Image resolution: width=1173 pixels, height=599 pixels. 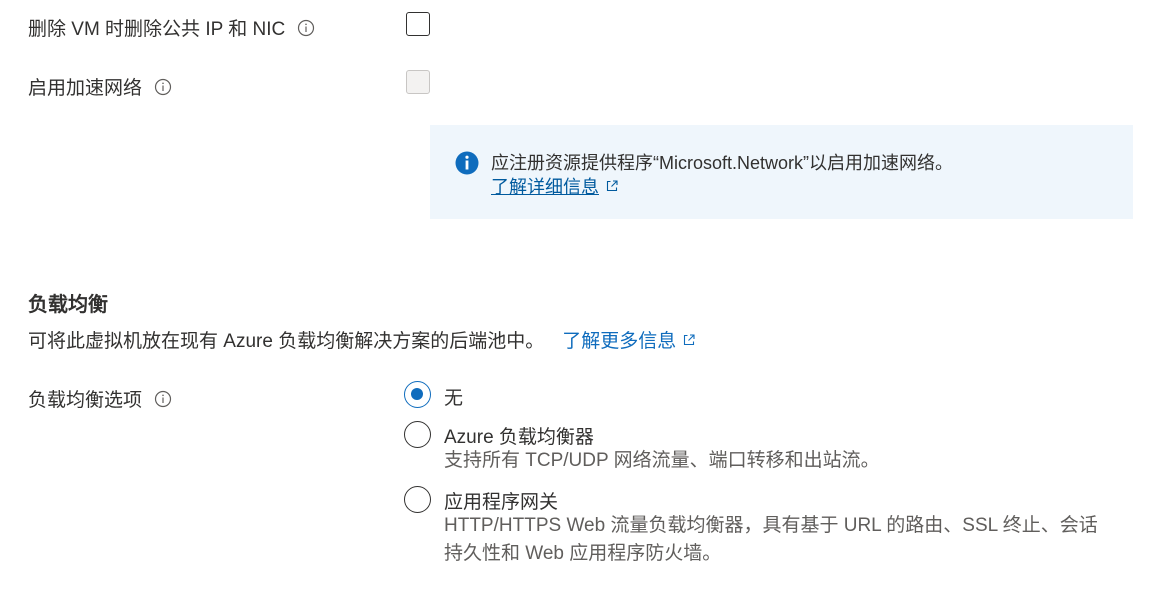 I want to click on delete-public-ip-checkbox, so click(x=418, y=24).